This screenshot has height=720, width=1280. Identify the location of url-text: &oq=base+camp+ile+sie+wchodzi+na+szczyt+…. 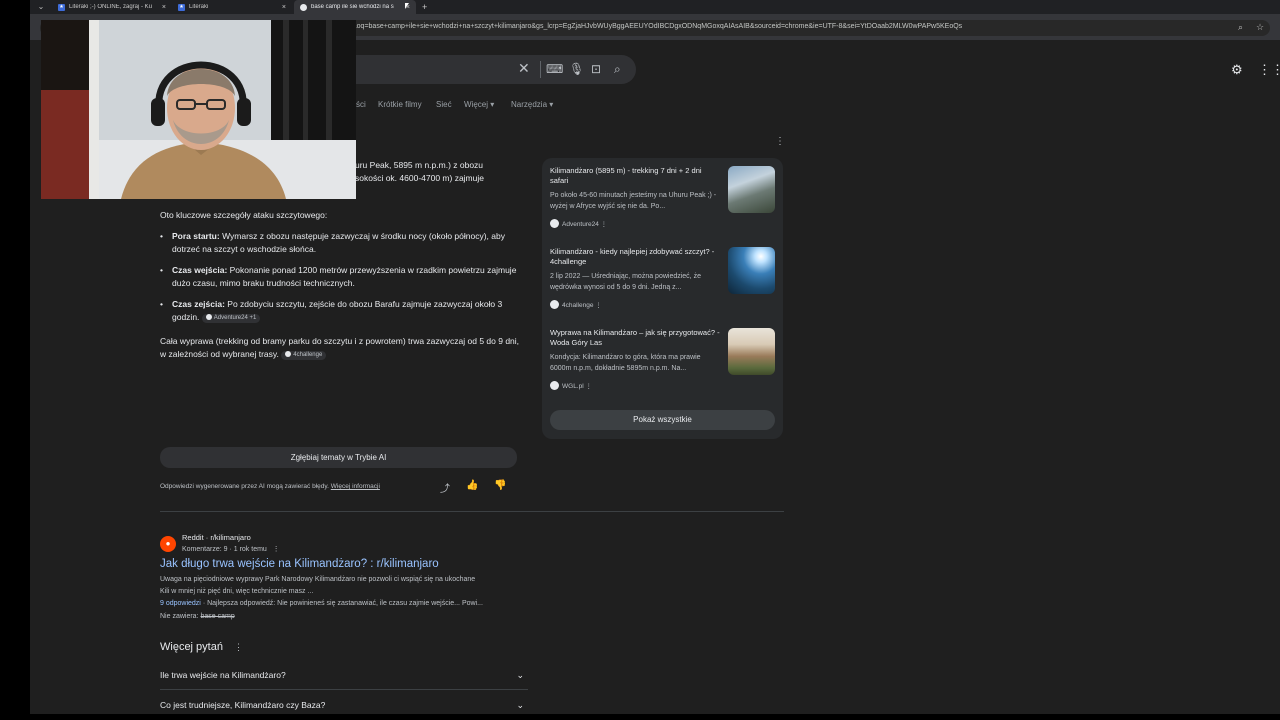
(657, 26).